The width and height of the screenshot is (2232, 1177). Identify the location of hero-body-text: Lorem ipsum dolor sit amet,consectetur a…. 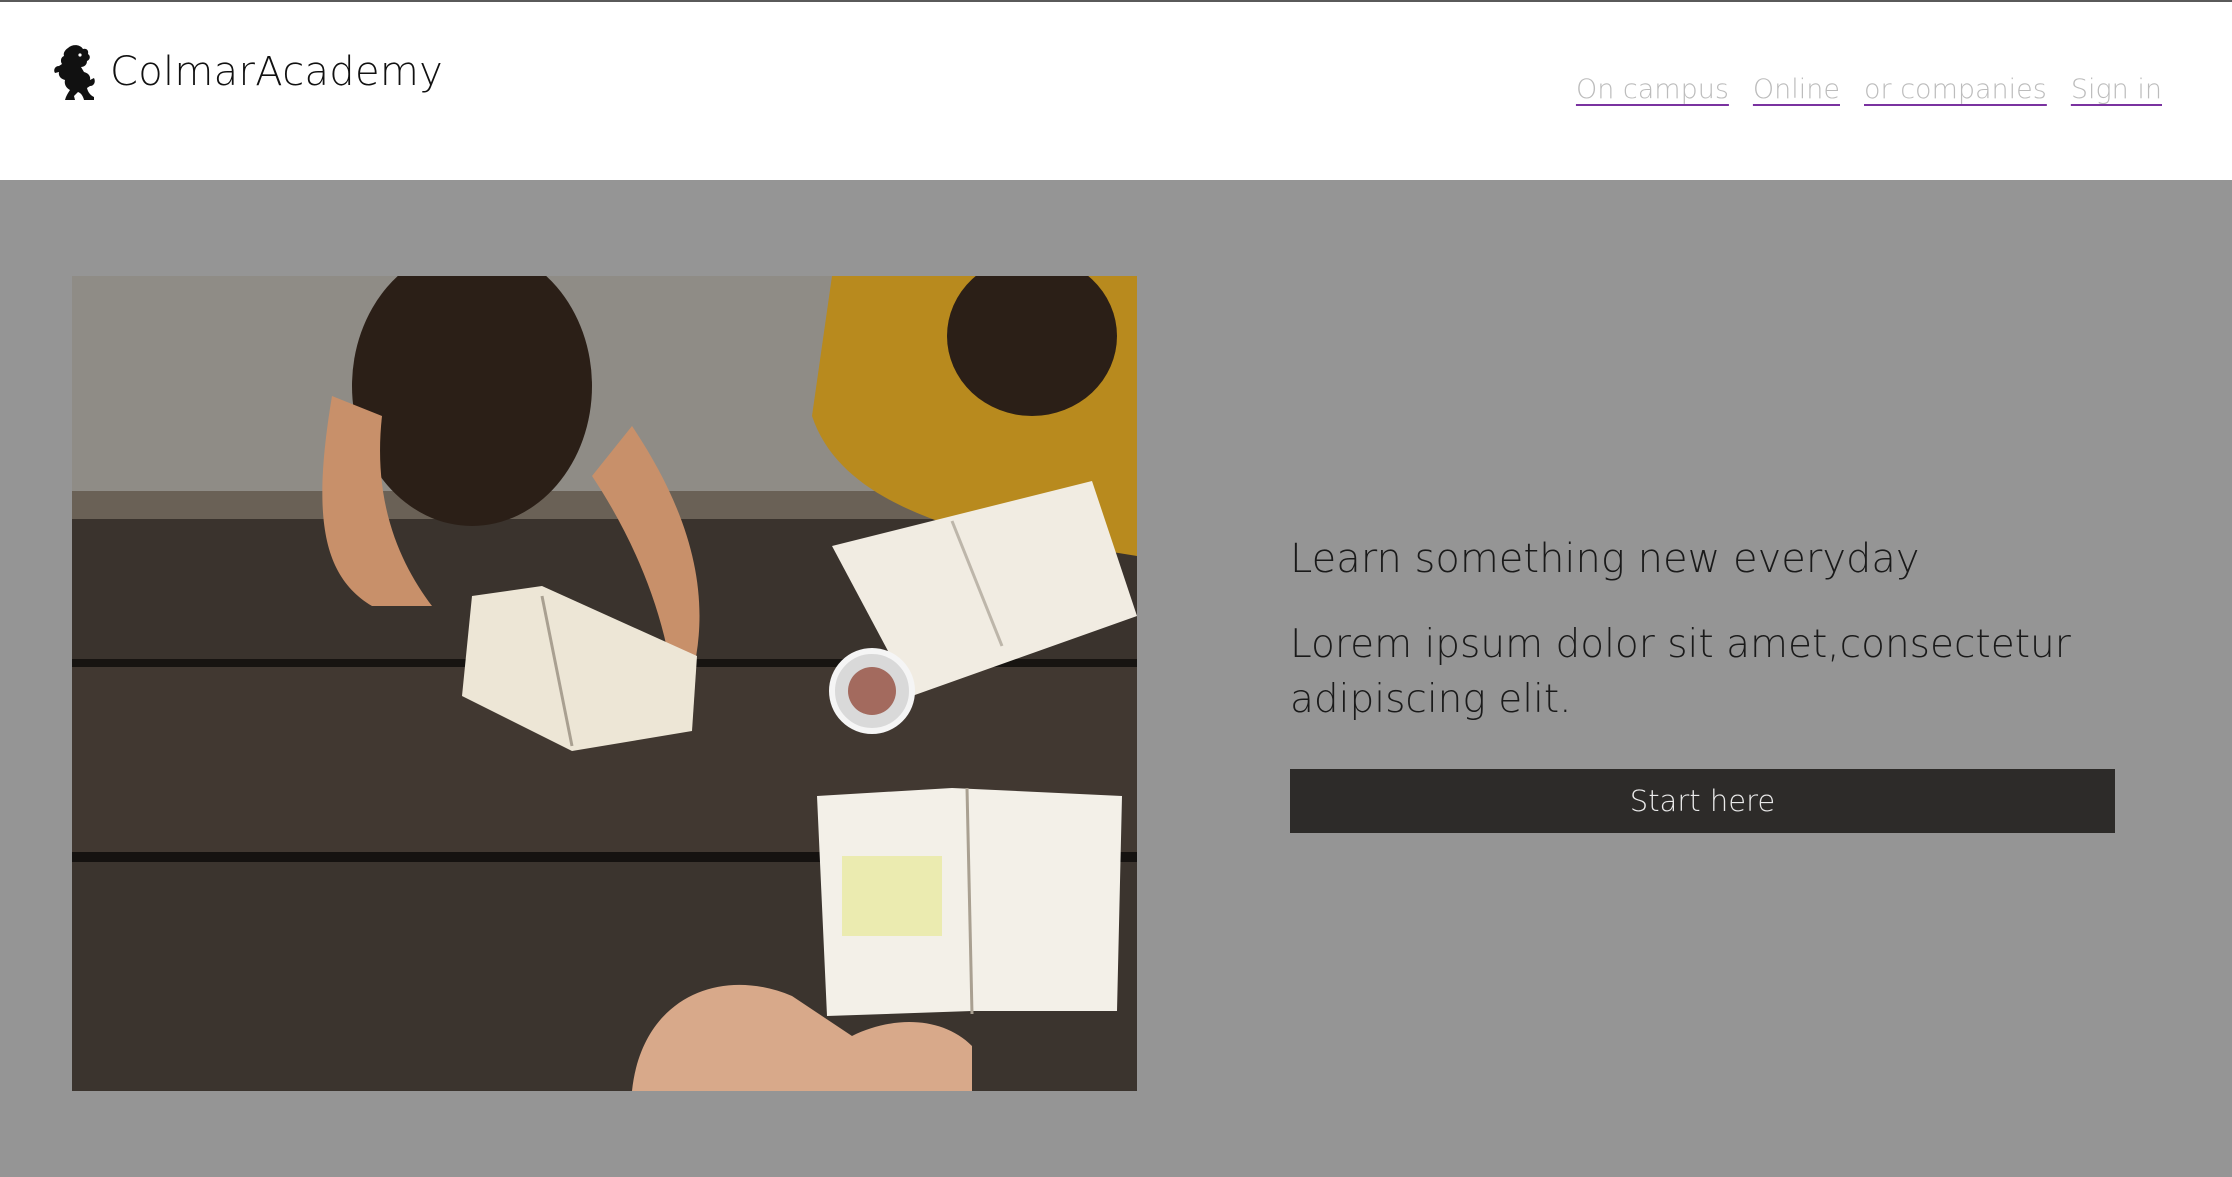
(1680, 672).